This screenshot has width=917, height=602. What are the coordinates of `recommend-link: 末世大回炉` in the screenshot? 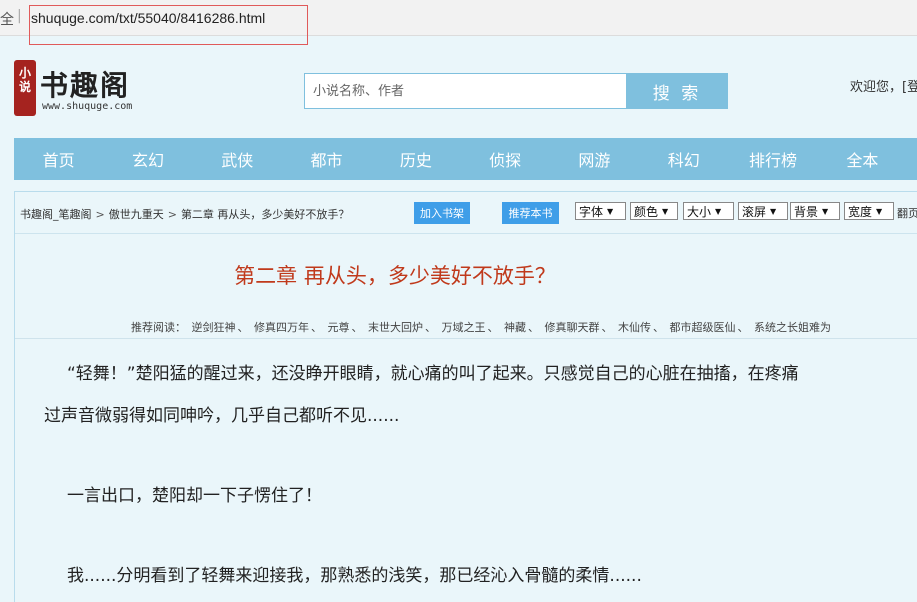 It's located at (395, 327).